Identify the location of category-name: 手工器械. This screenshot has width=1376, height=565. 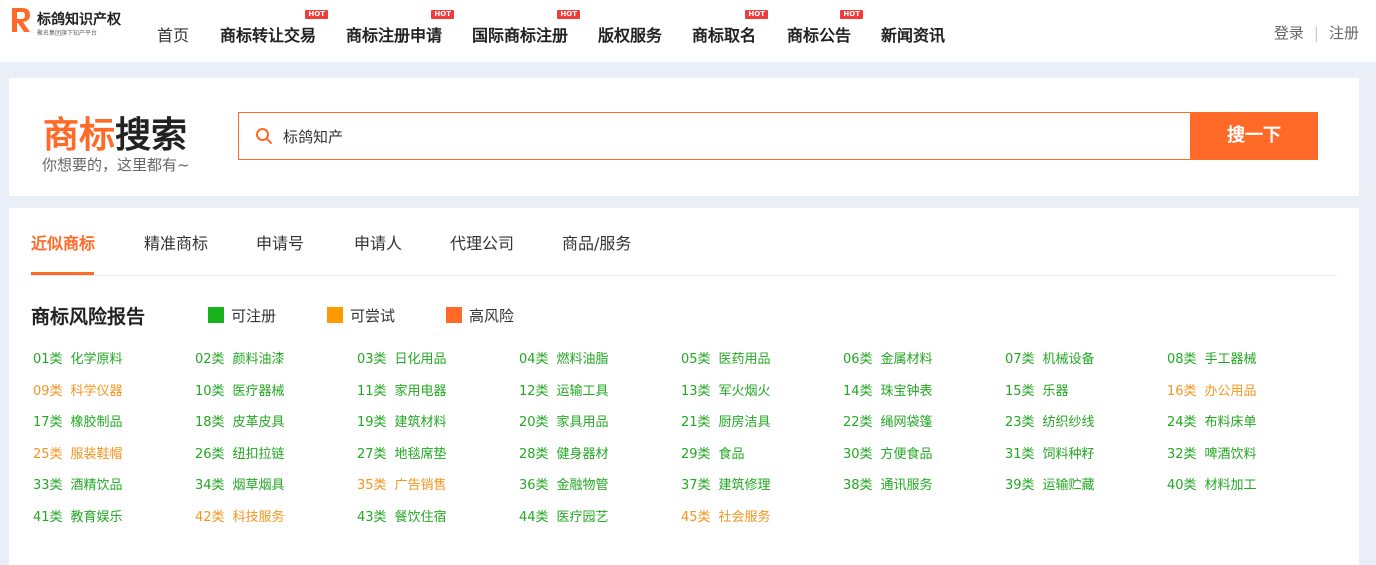
(1230, 359).